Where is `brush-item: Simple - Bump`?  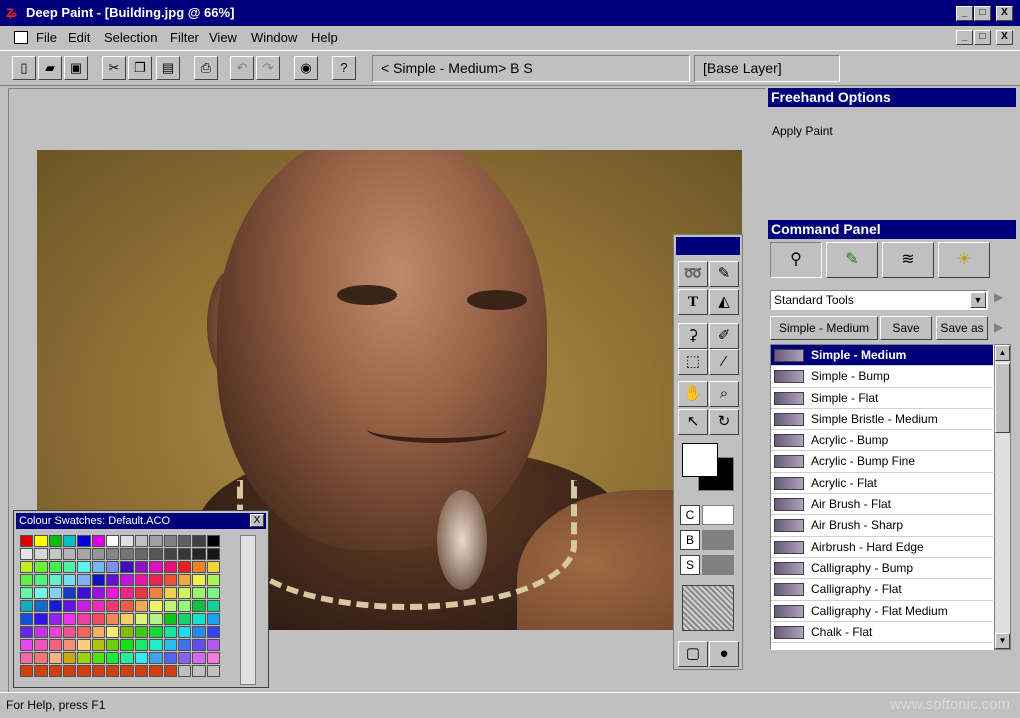 brush-item: Simple - Bump is located at coordinates (882, 377).